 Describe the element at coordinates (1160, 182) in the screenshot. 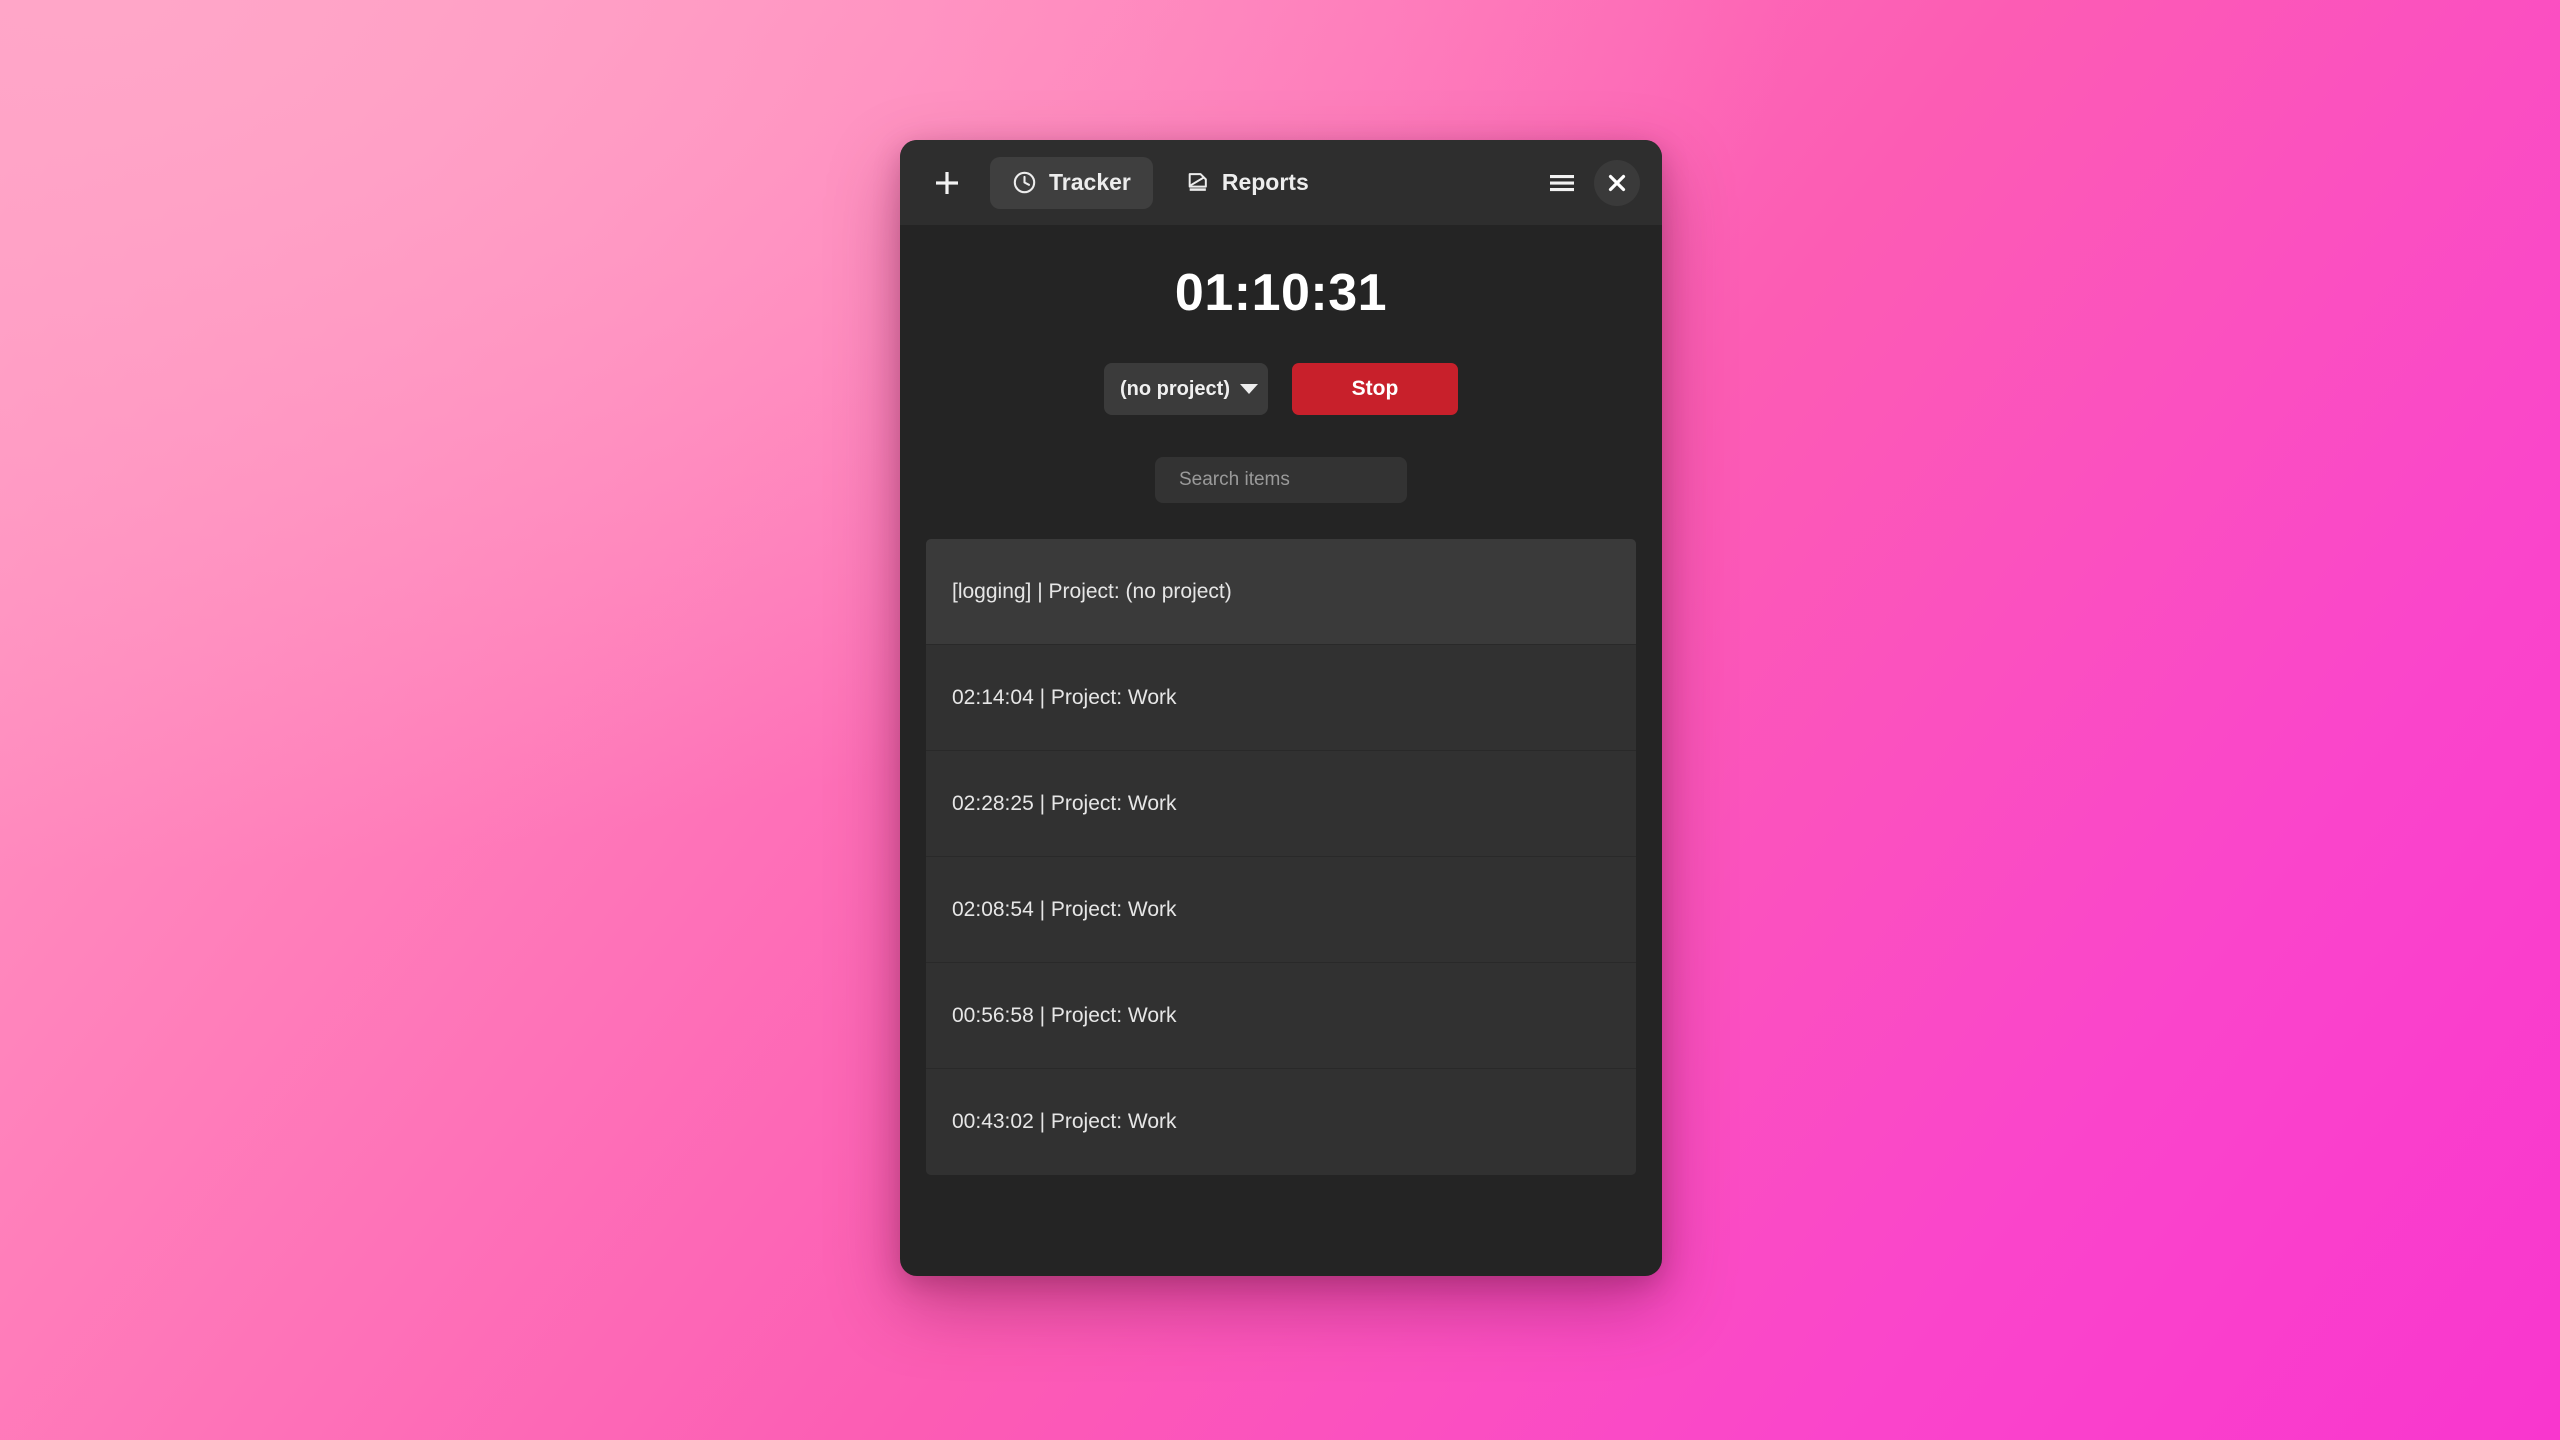

I see `tab-bar: Tracker Reports` at that location.